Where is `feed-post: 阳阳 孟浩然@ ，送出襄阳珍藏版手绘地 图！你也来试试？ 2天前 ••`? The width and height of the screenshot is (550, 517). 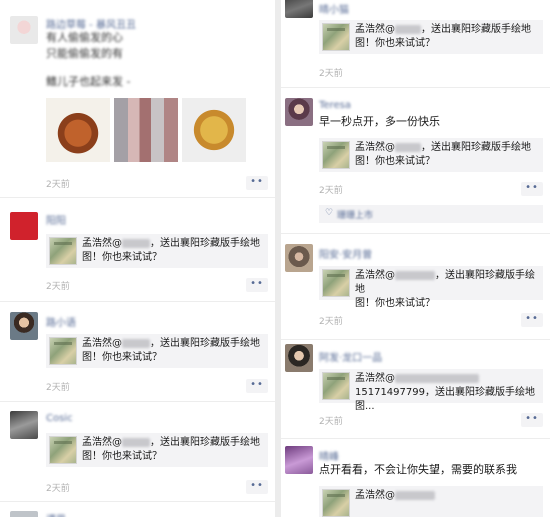 feed-post: 阳阳 孟浩然@ ，送出襄阳珍藏版手绘地 图！你也来试试？ 2天前 •• is located at coordinates (137, 250).